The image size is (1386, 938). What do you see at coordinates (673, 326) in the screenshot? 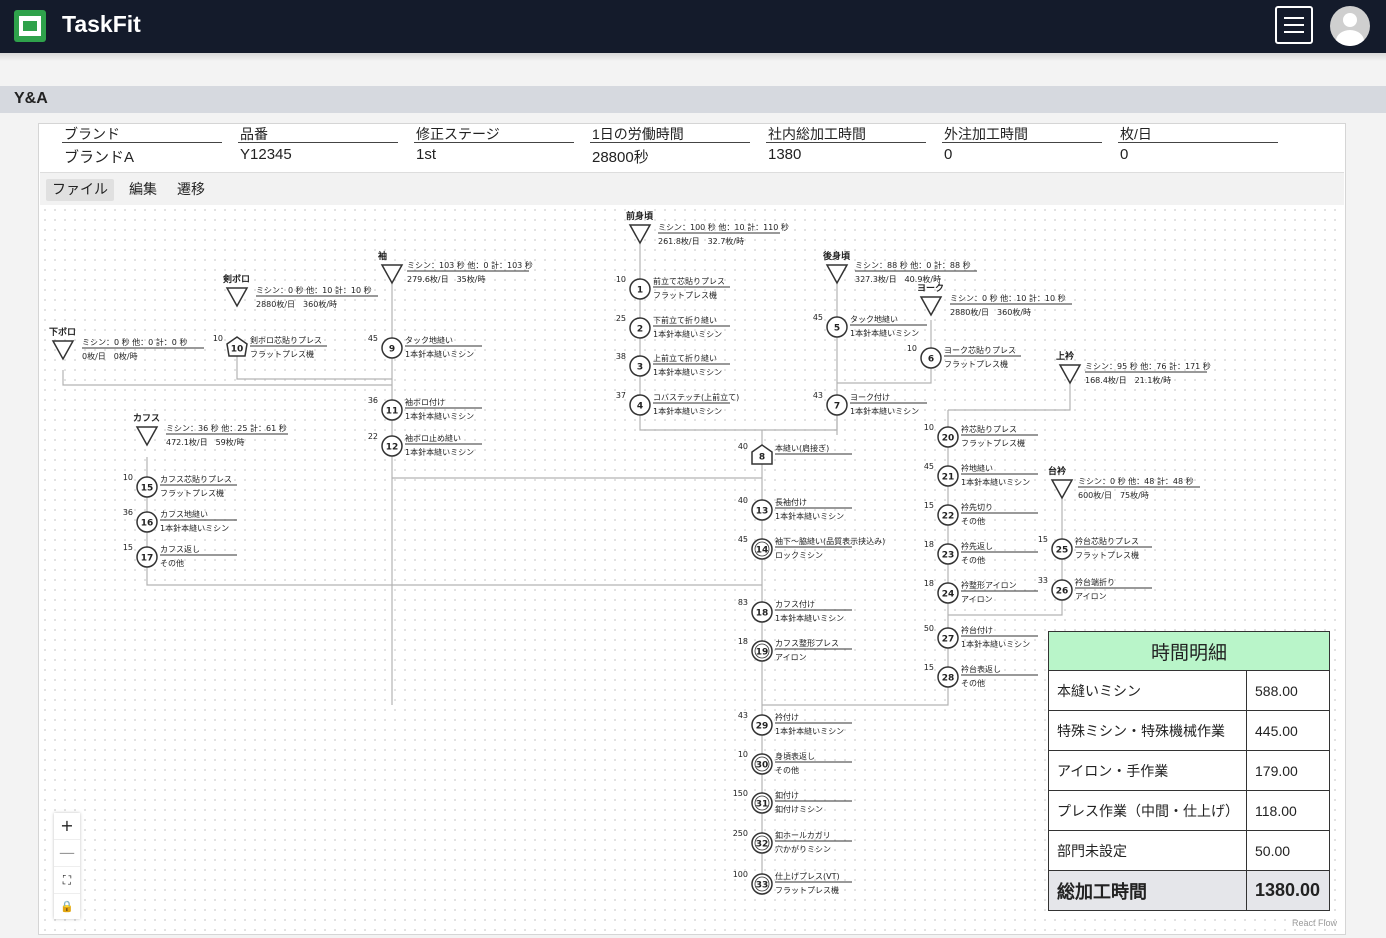
I see `operation-node: 2 25 下前立て折り縫い 1本針本縫いミシン` at bounding box center [673, 326].